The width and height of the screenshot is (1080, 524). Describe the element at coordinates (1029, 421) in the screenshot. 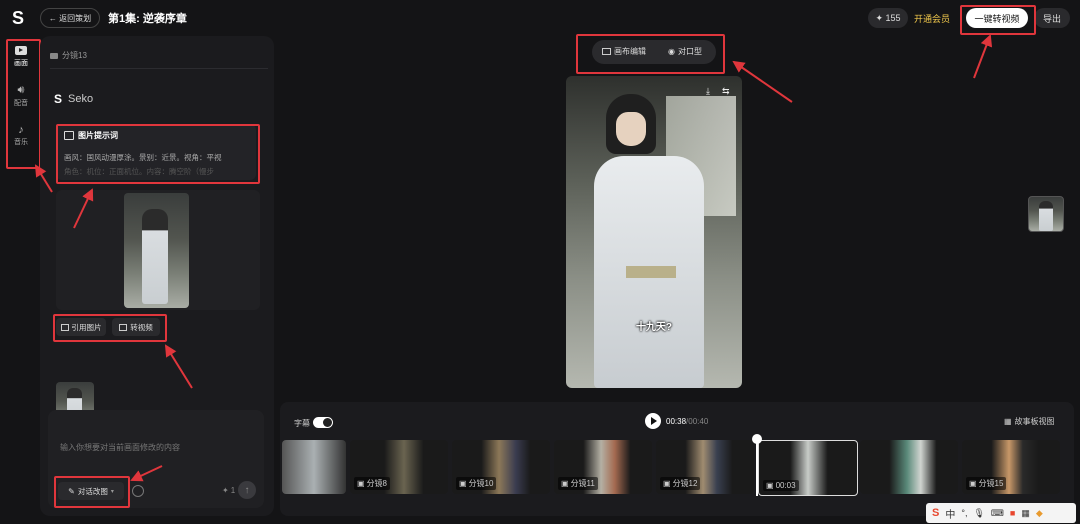

I see `storyboard-view-button: ▦ 故事板视图` at that location.